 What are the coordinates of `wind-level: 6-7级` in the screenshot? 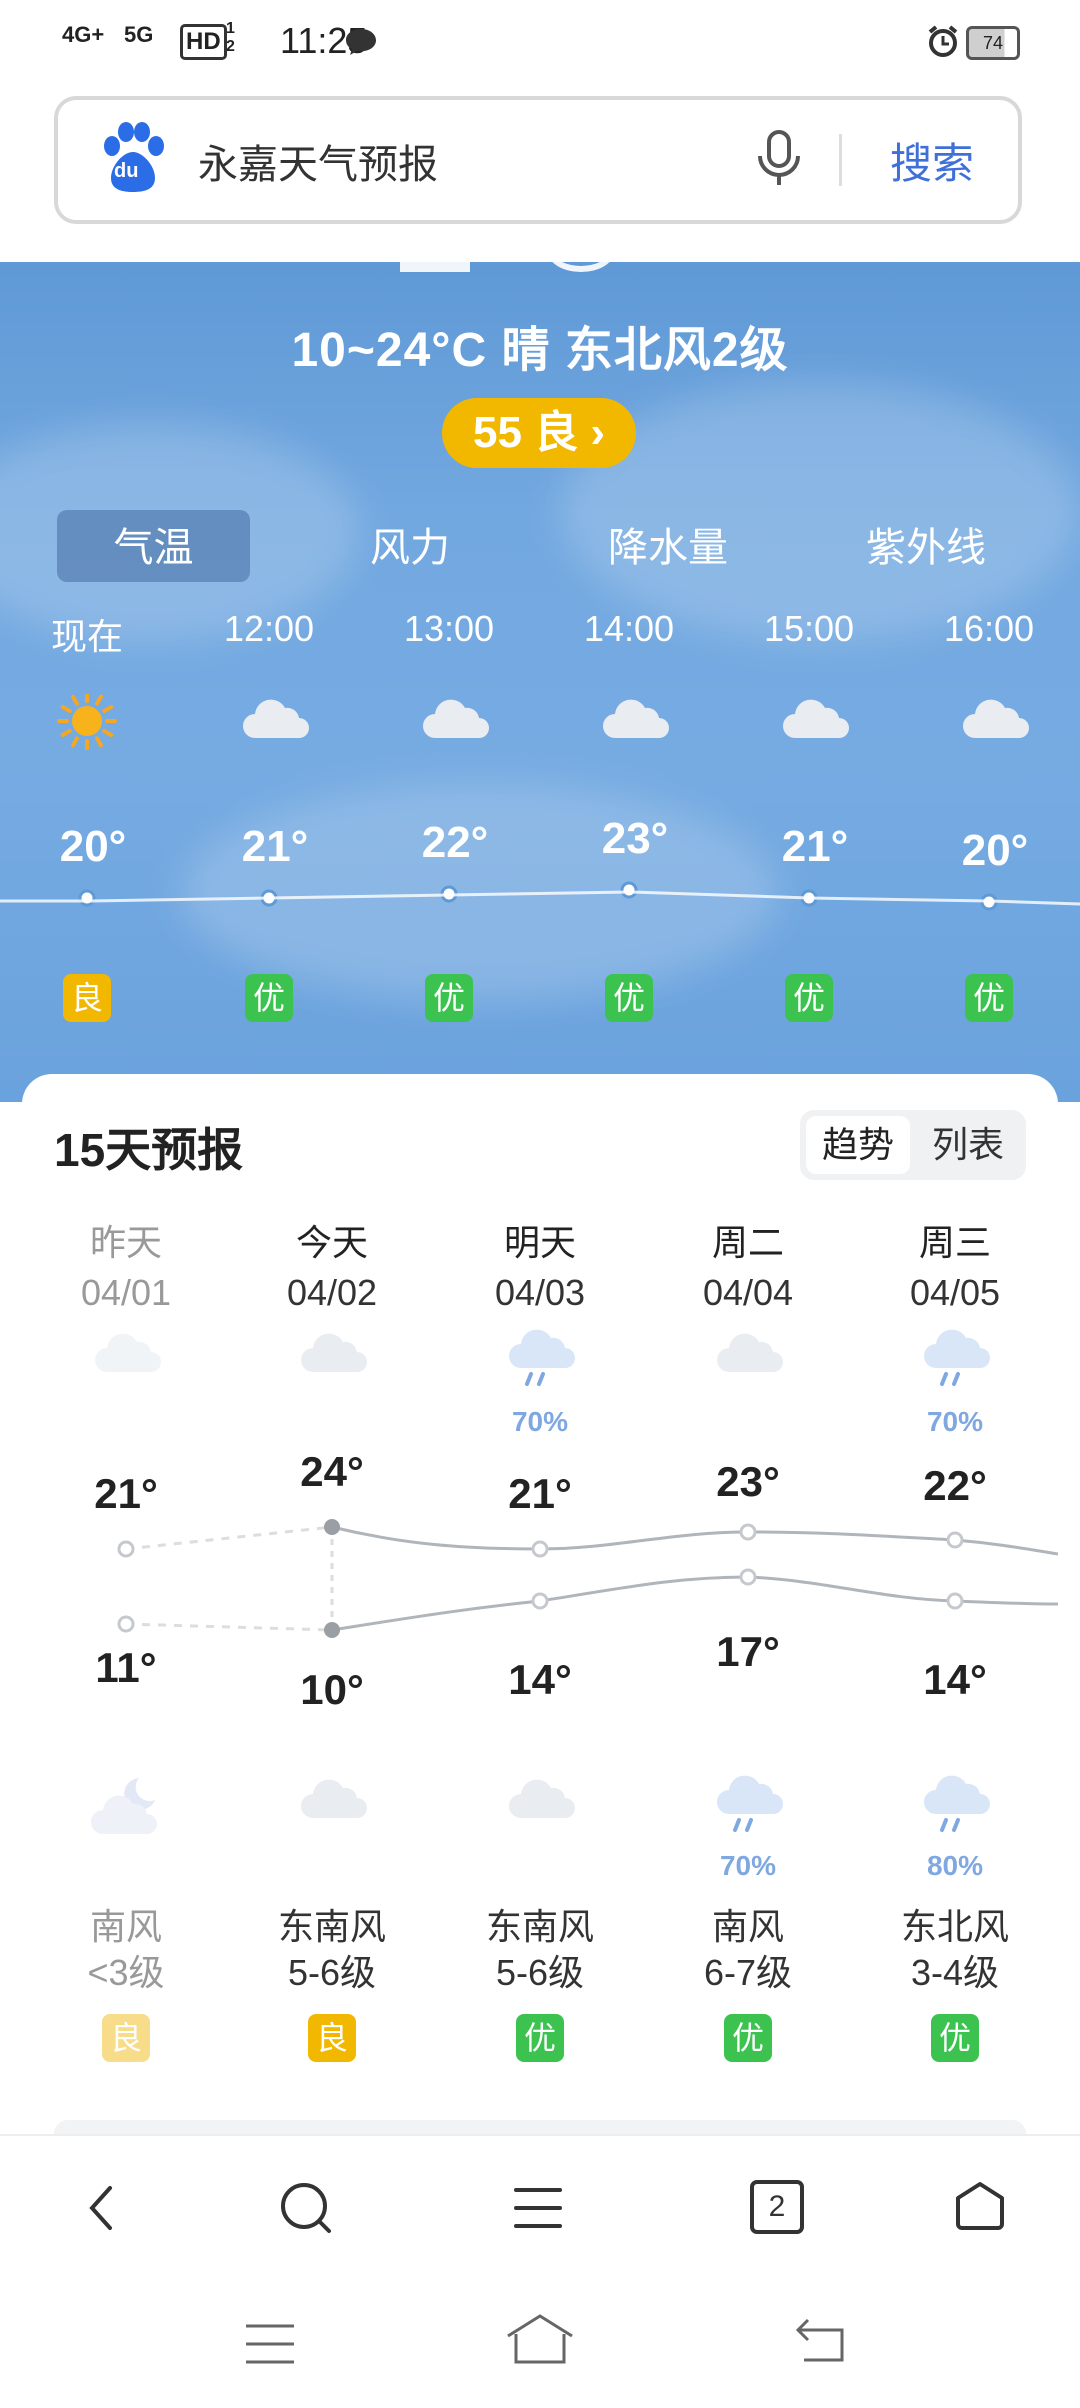 It's located at (748, 1972).